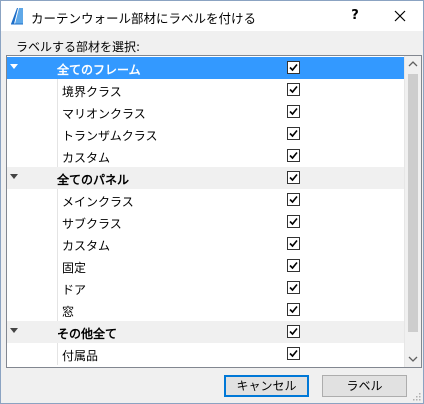 Image resolution: width=424 pixels, height=404 pixels. I want to click on vertical-scrollbar, so click(412, 211).